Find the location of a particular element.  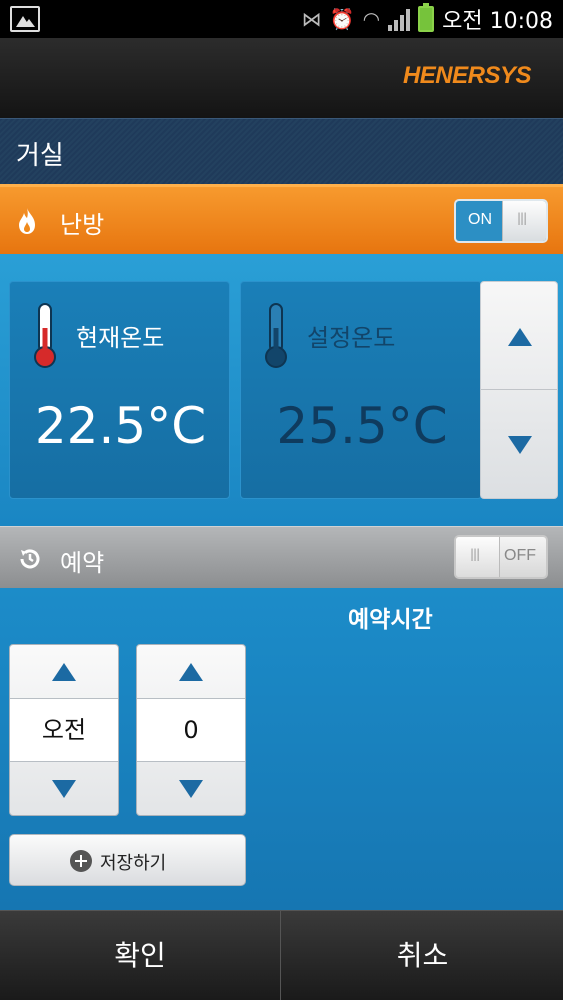

bottom-bar: 확인 취소 is located at coordinates (281, 955).